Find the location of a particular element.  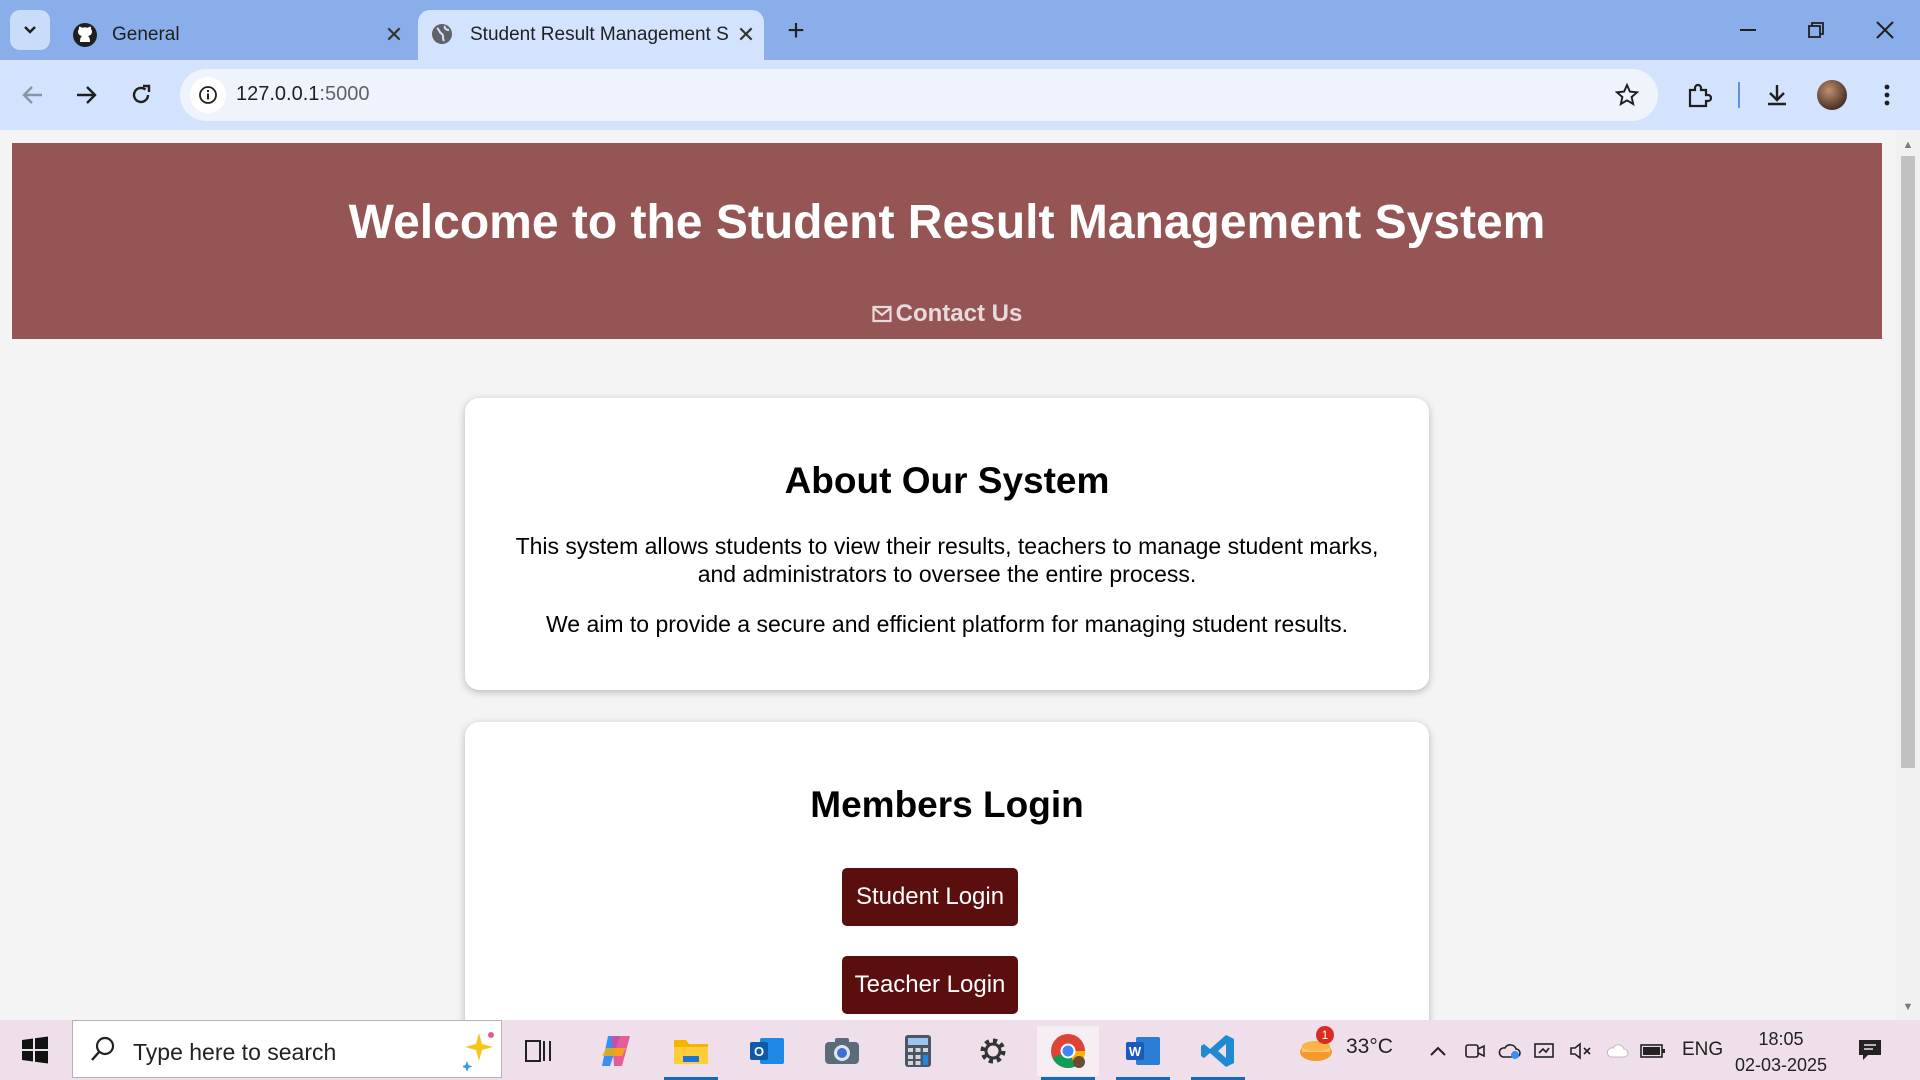

close-icon is located at coordinates (1885, 30).